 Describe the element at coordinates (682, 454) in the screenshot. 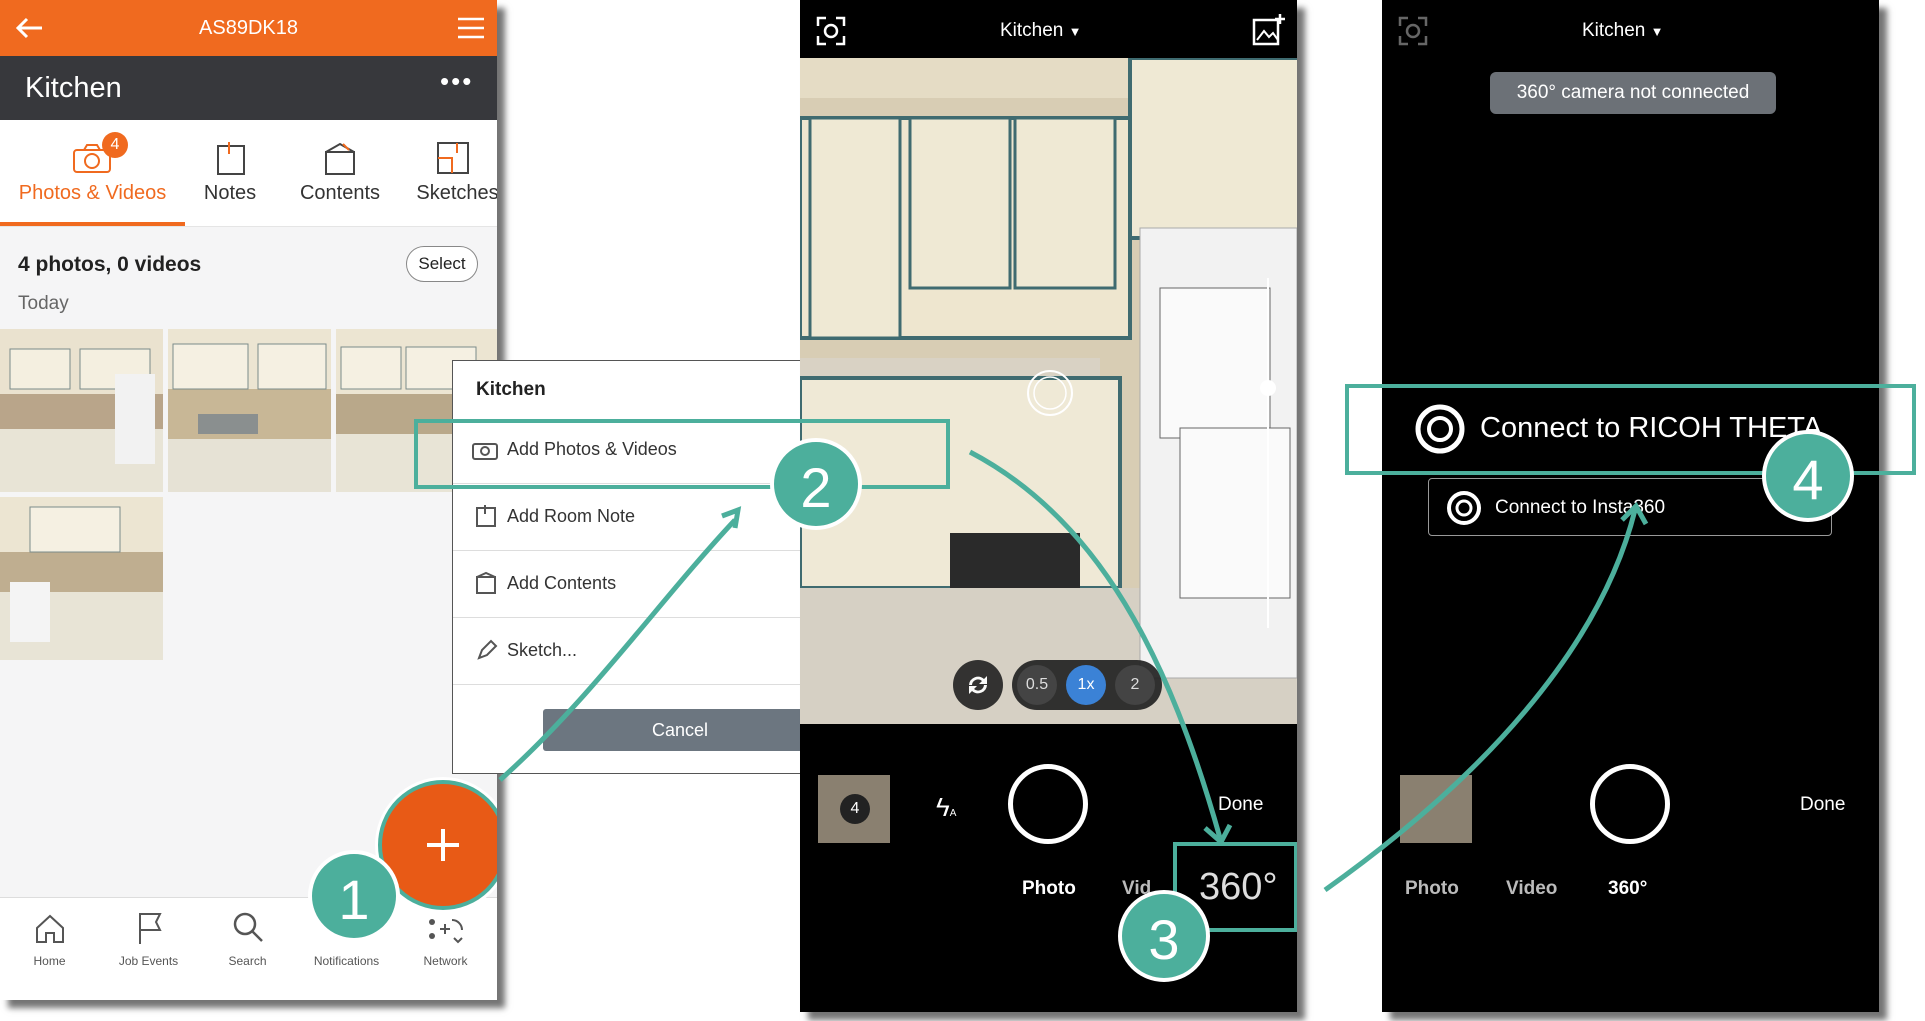

I see `highlight-add-photos` at that location.